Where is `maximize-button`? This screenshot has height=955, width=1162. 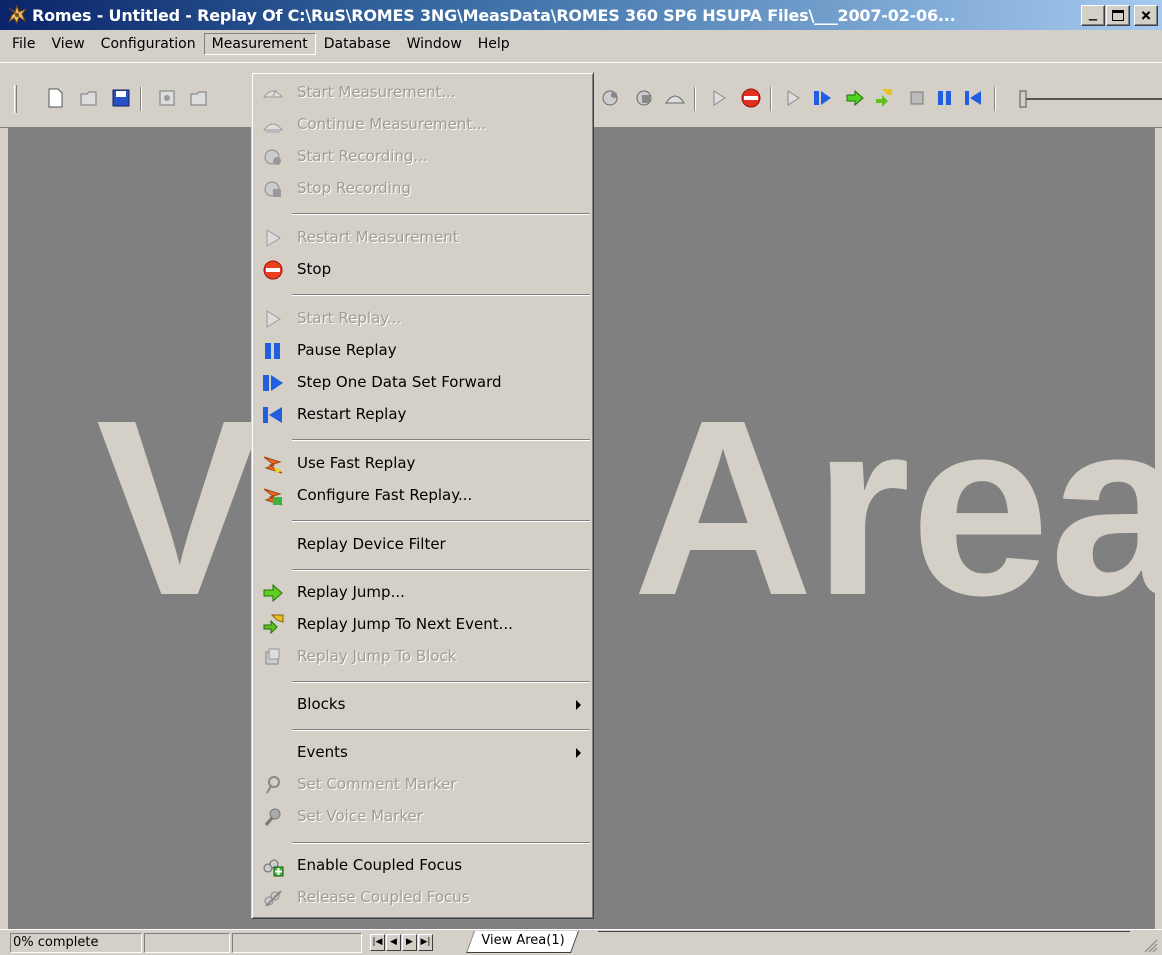
maximize-button is located at coordinates (1118, 15).